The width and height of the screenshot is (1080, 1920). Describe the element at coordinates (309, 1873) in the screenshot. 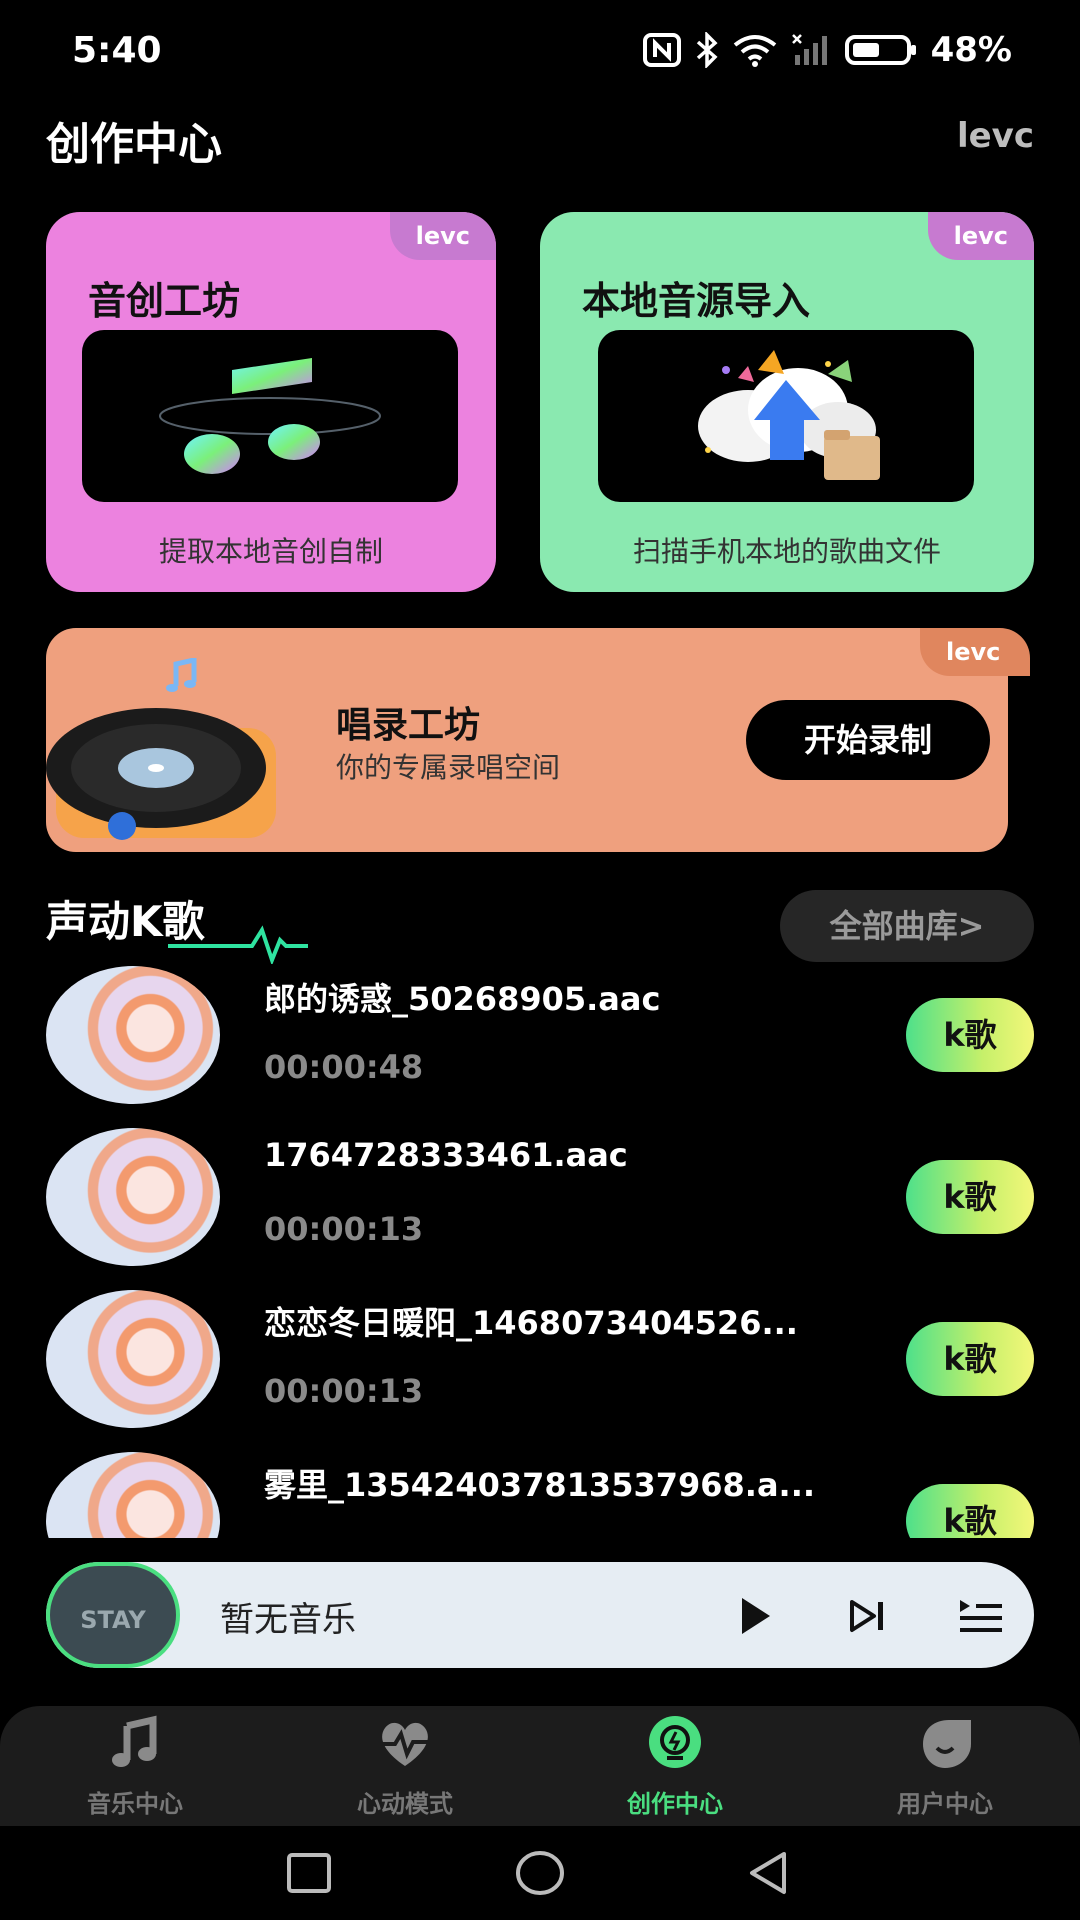

I see `recent-apps-icon` at that location.